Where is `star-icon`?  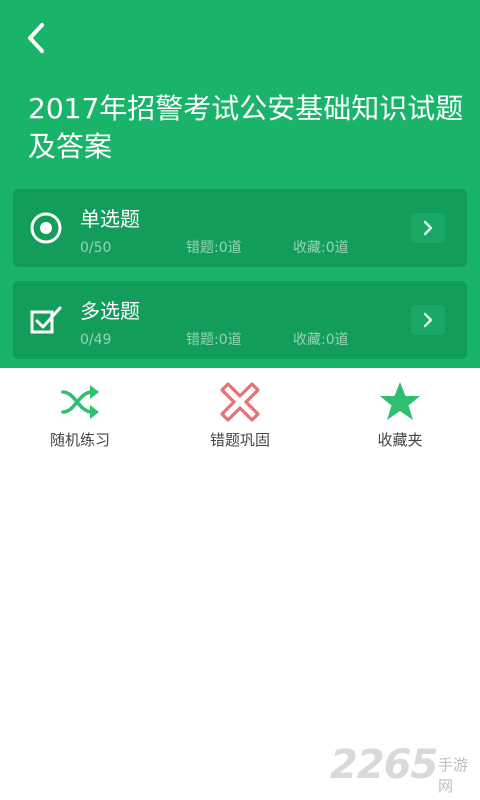 star-icon is located at coordinates (400, 401).